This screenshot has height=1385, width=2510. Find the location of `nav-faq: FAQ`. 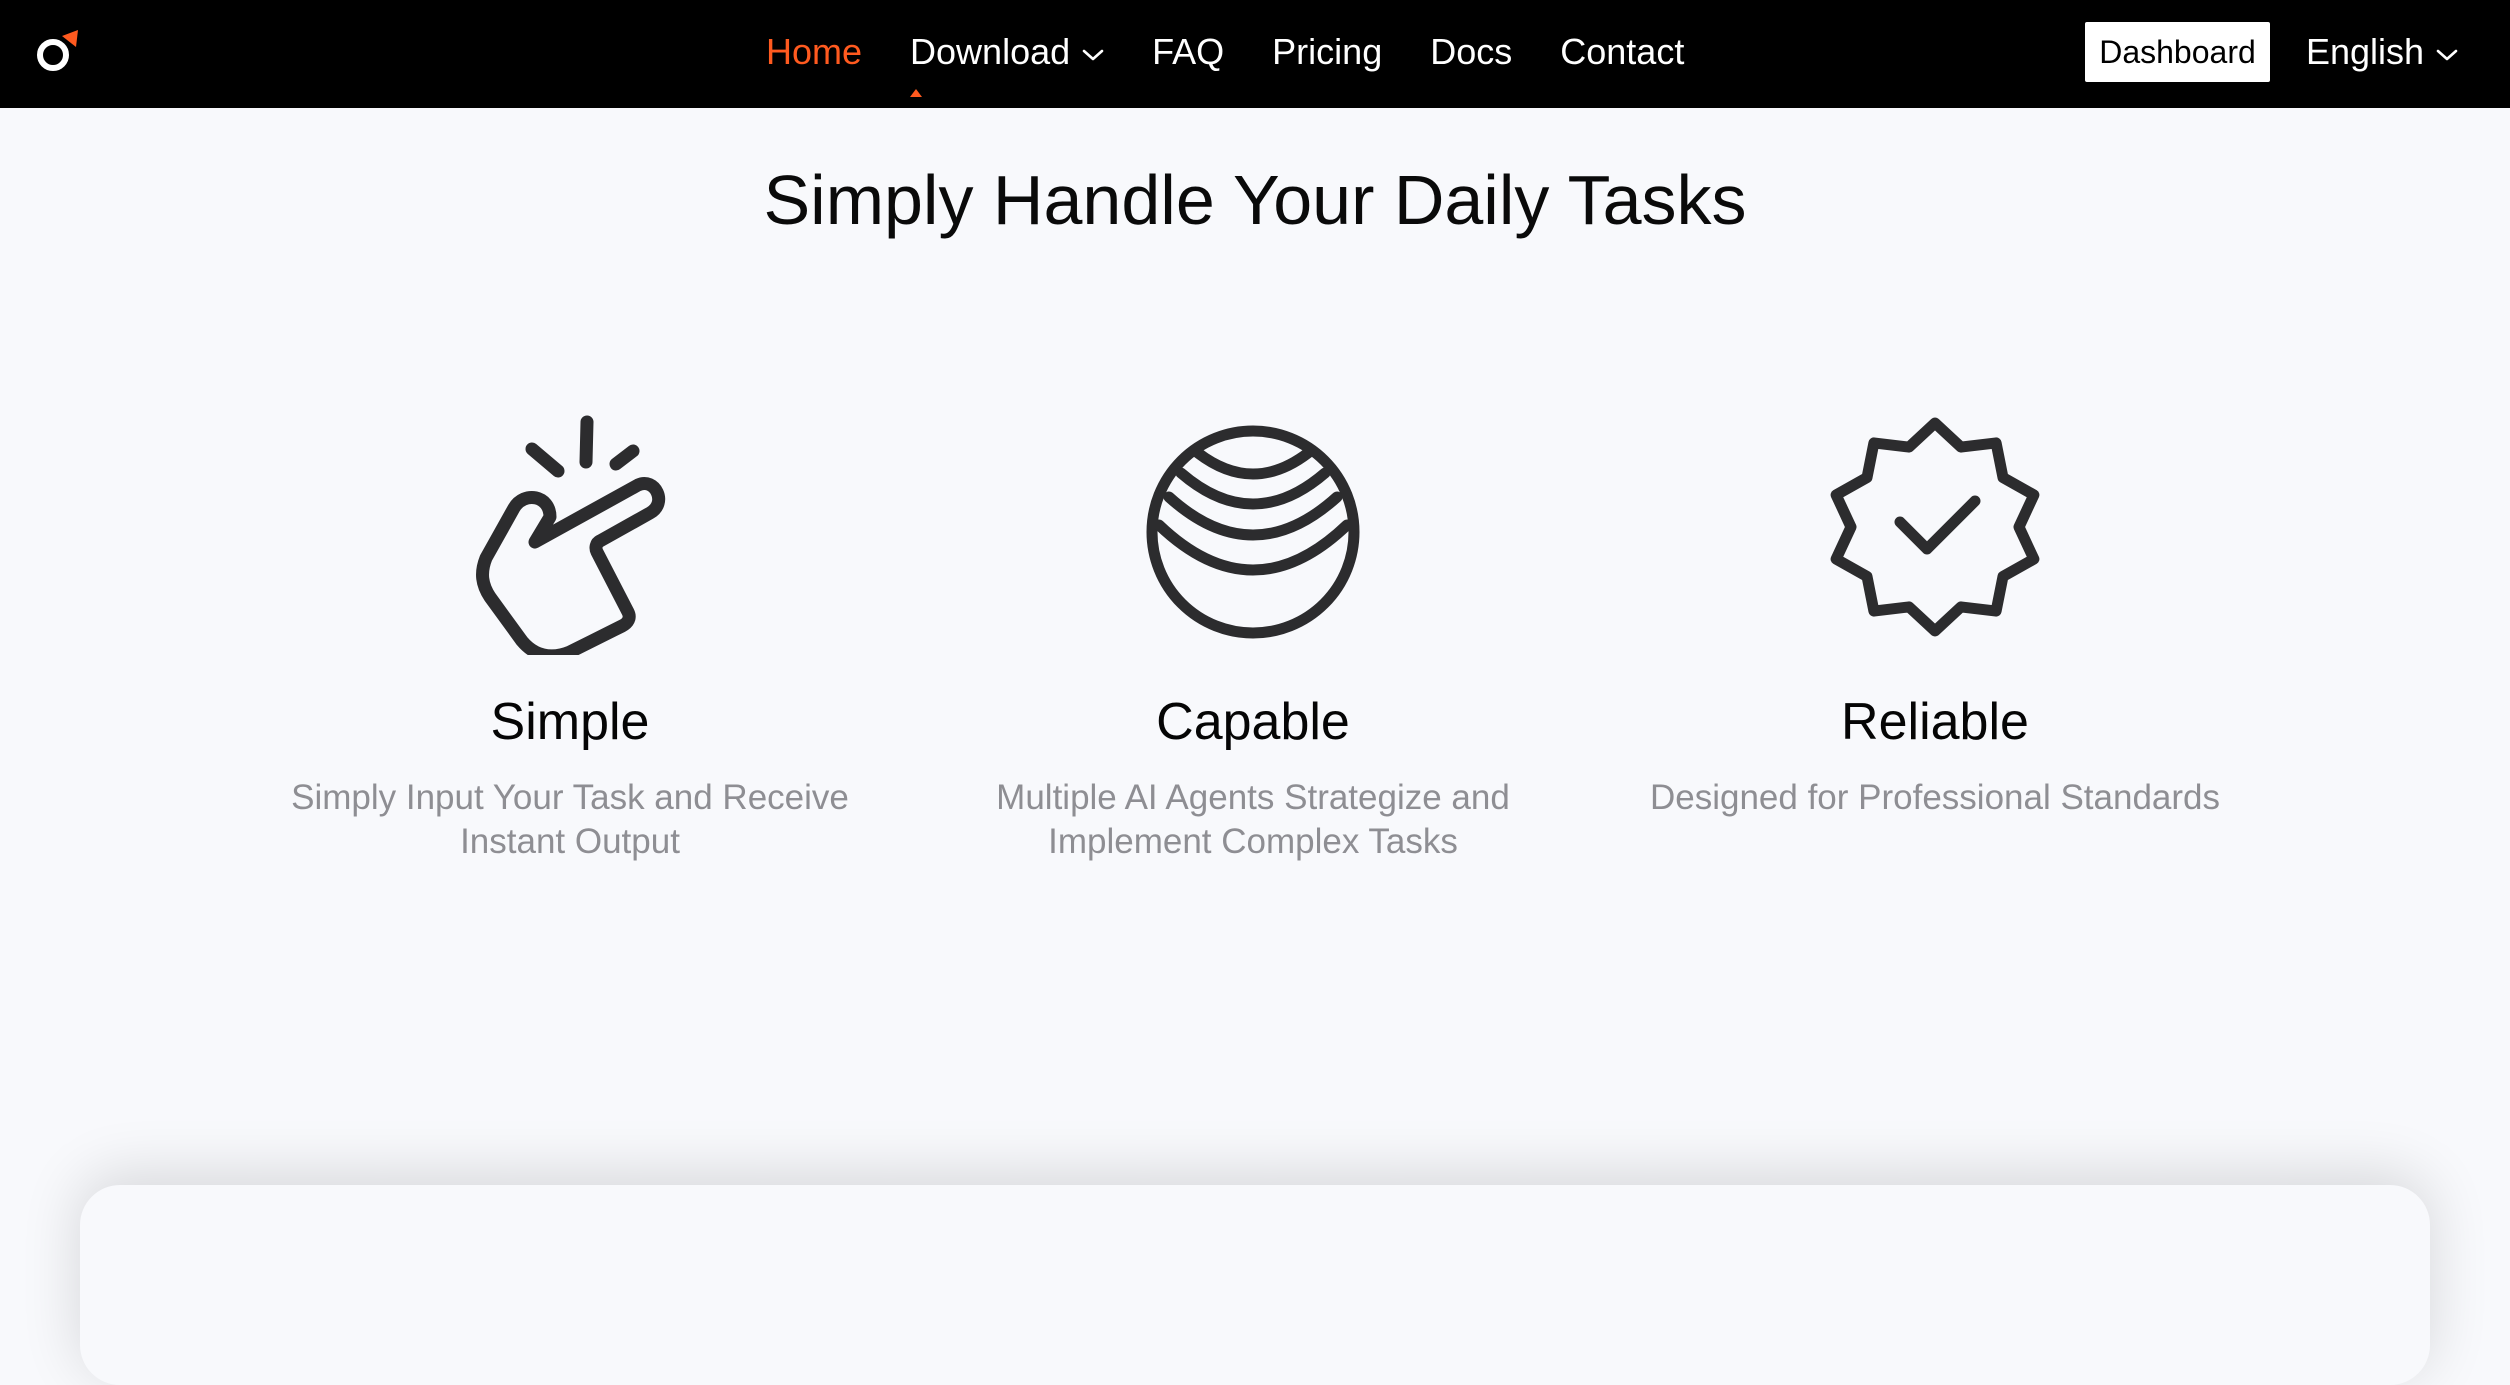

nav-faq: FAQ is located at coordinates (1188, 54).